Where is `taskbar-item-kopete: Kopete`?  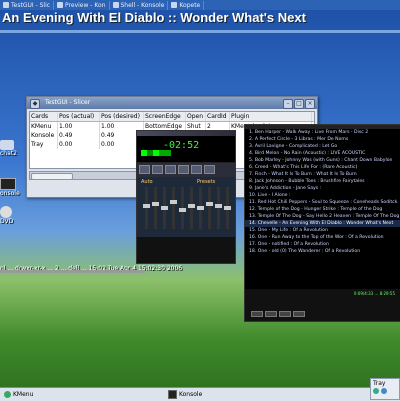 taskbar-item-kopete: Kopete is located at coordinates (186, 5).